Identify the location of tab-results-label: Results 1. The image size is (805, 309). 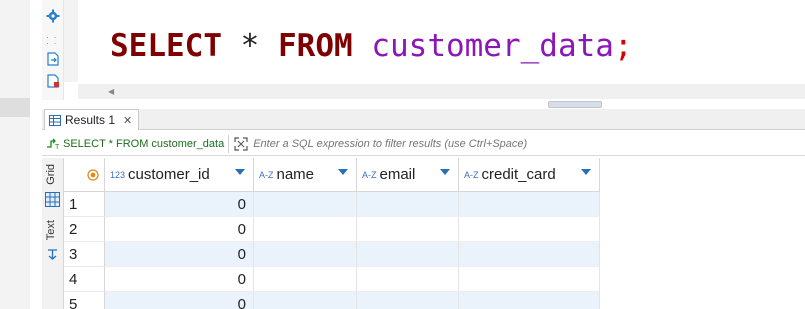
(90, 120).